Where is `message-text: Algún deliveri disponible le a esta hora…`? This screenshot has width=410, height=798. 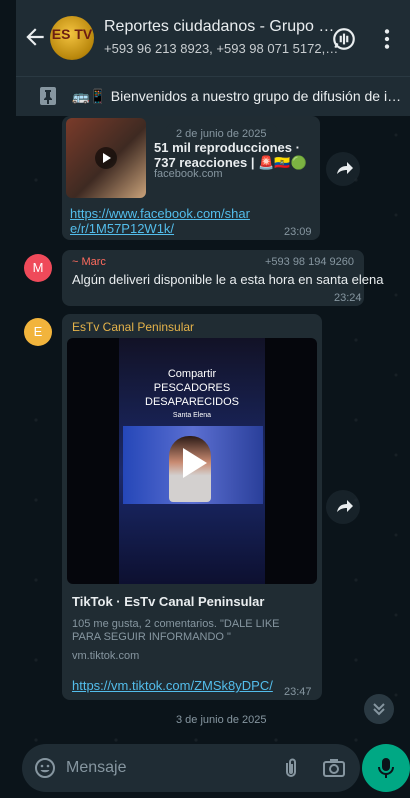 message-text: Algún deliveri disponible le a esta hora… is located at coordinates (228, 279).